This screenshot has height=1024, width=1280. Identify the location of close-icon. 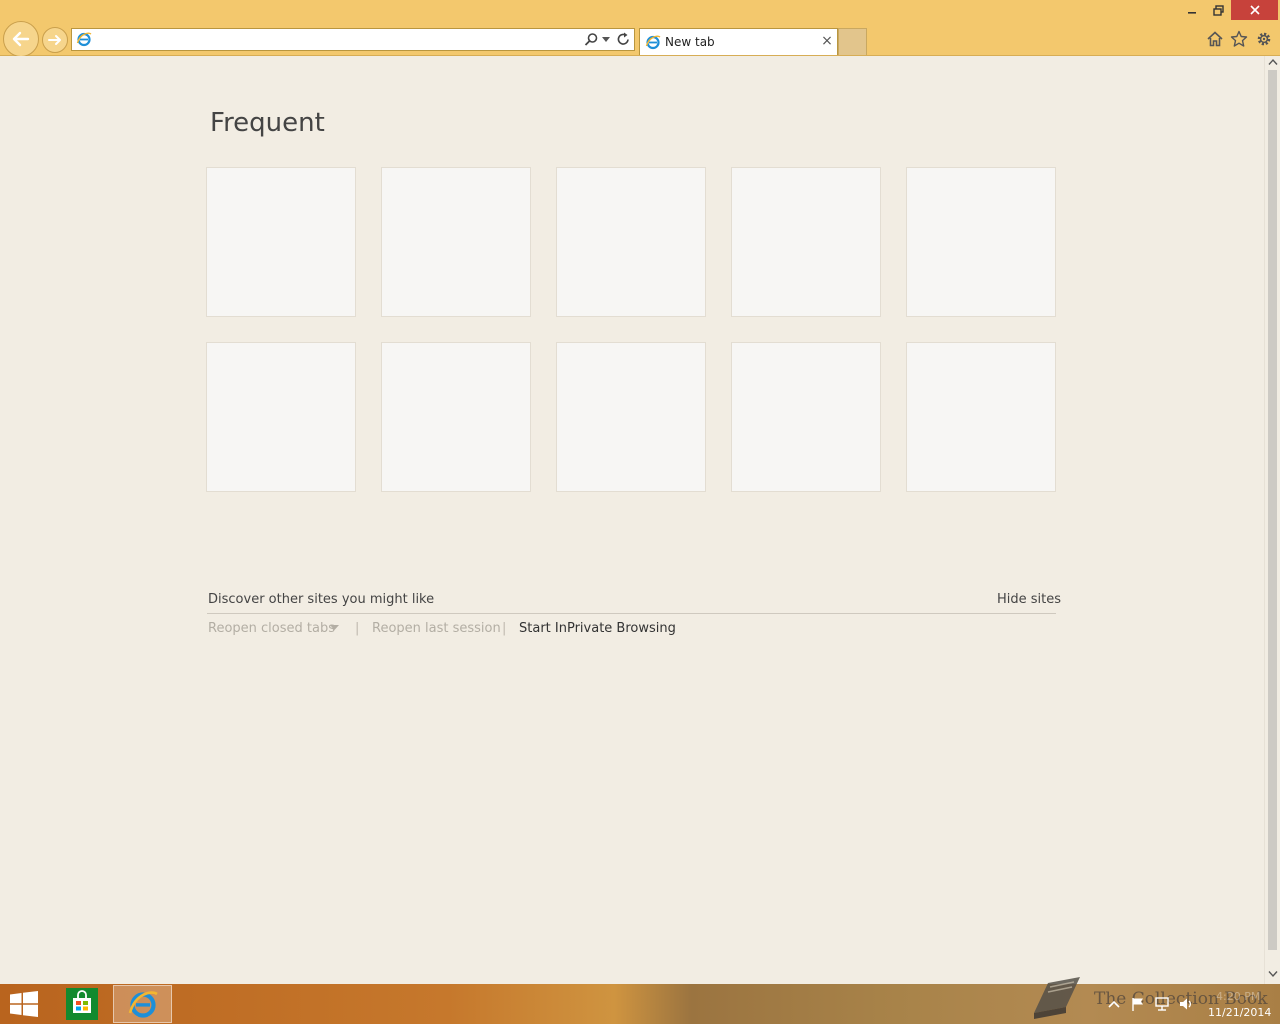
(1254, 10).